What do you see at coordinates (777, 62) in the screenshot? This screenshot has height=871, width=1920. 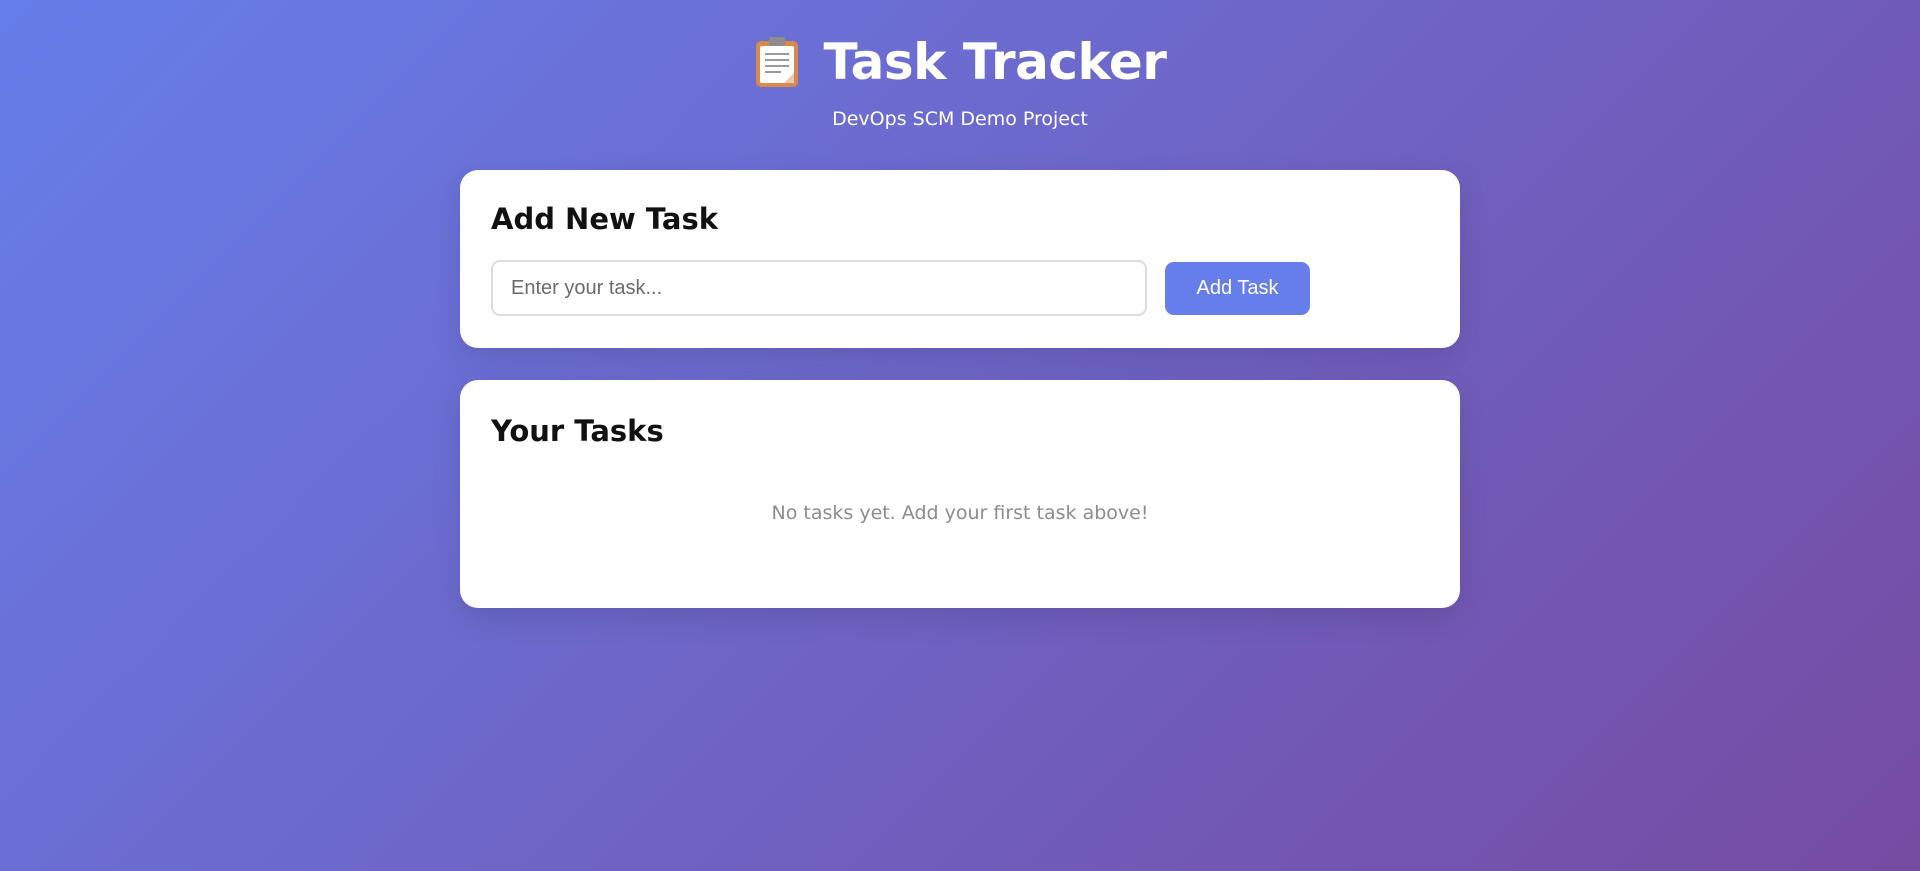 I see `clipboard-icon` at bounding box center [777, 62].